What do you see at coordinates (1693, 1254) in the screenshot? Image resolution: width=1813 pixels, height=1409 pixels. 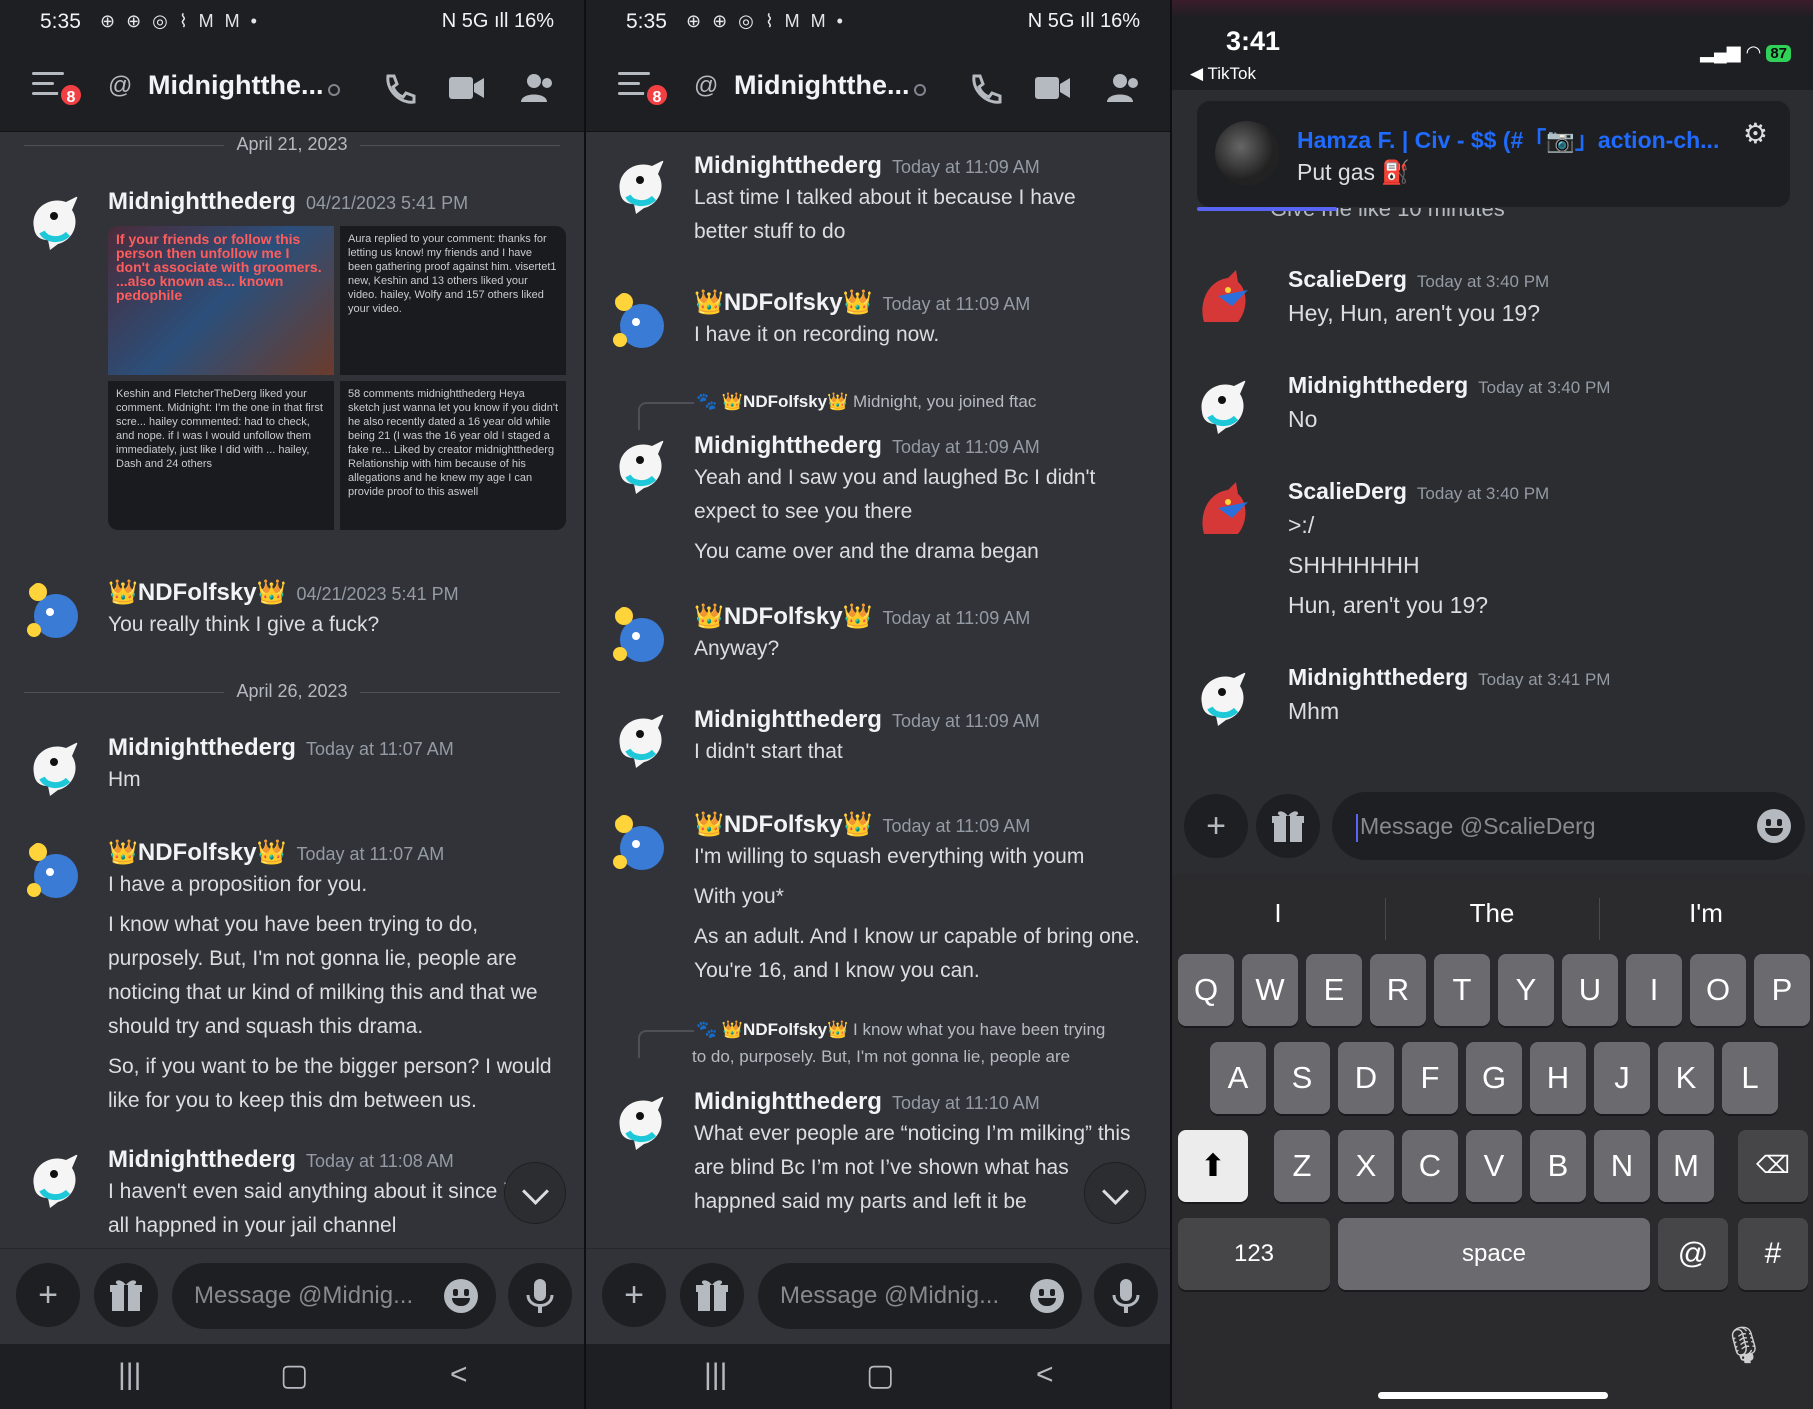 I see `at-key: @` at bounding box center [1693, 1254].